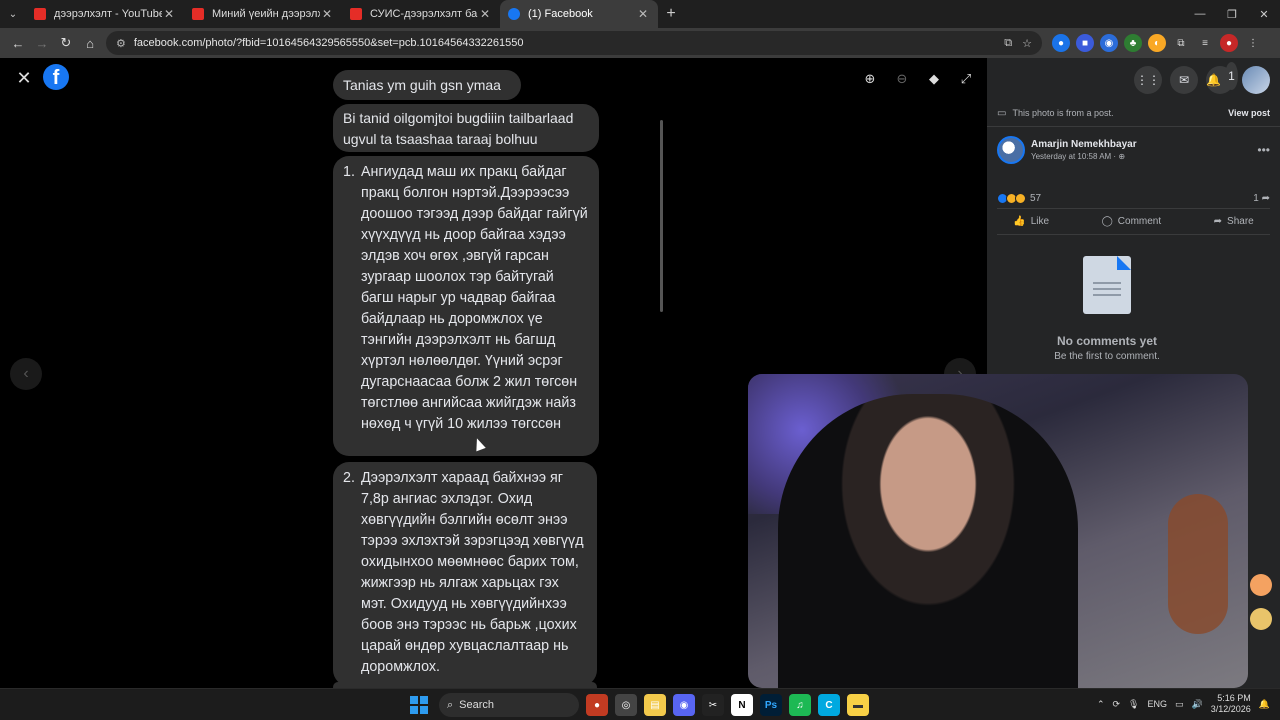 The height and width of the screenshot is (720, 1280). I want to click on menu-grid-icon: ⋮⋮, so click(1148, 80).